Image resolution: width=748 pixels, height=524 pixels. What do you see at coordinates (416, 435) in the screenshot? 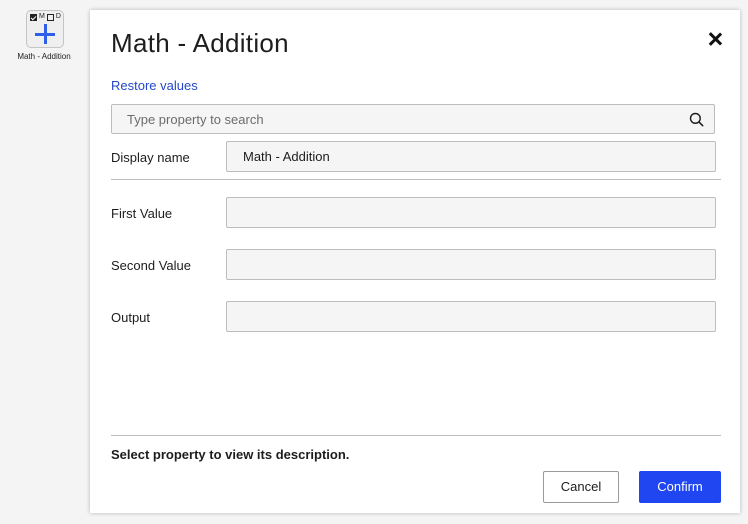
I see `description-divider` at bounding box center [416, 435].